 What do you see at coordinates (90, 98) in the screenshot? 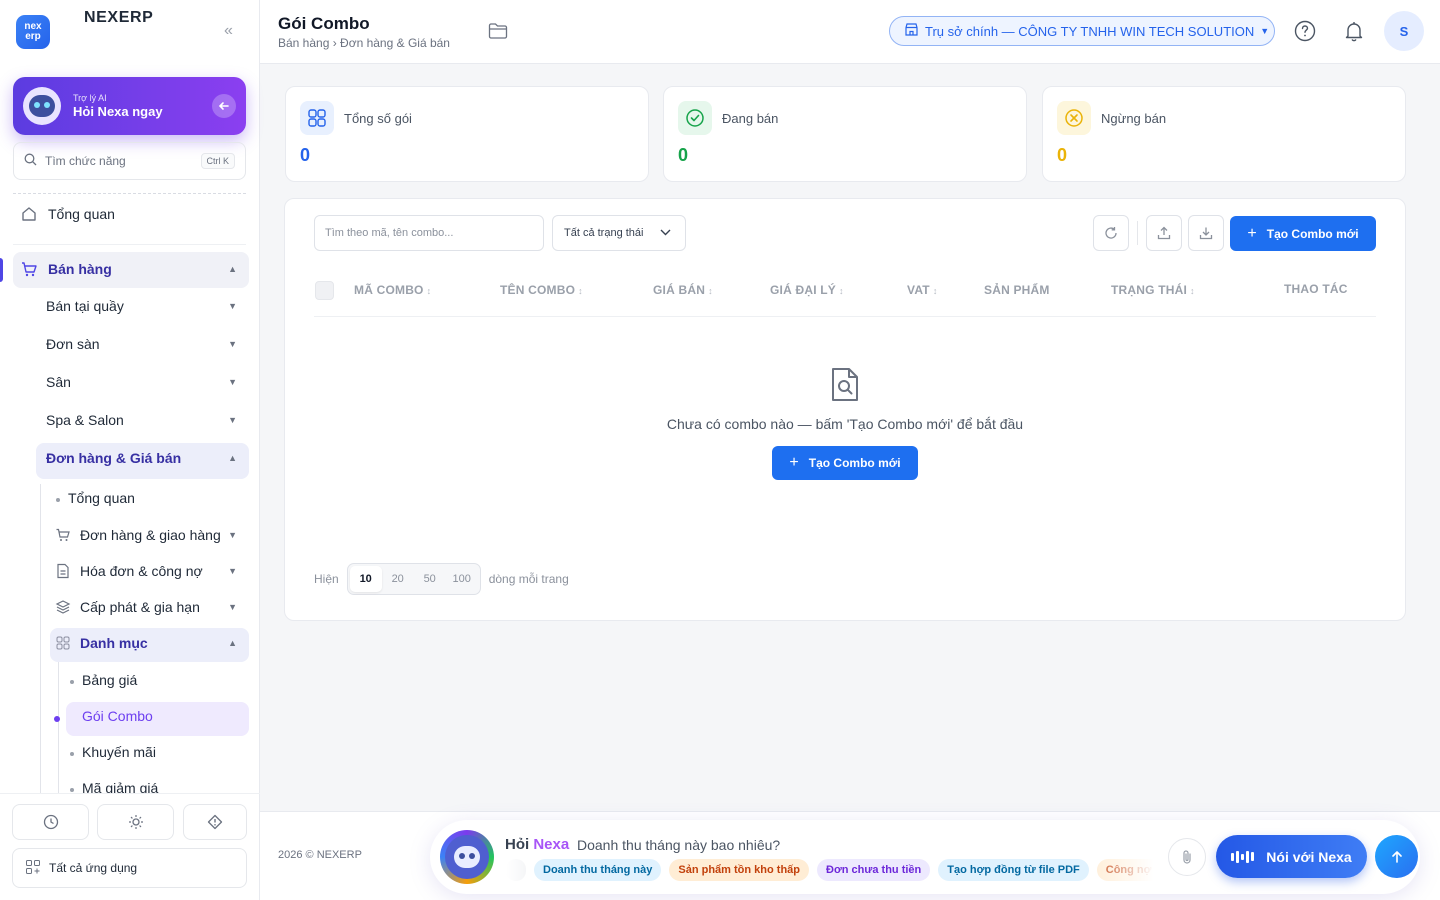
I see `ai-card-subtitle: Trợ lý AI` at bounding box center [90, 98].